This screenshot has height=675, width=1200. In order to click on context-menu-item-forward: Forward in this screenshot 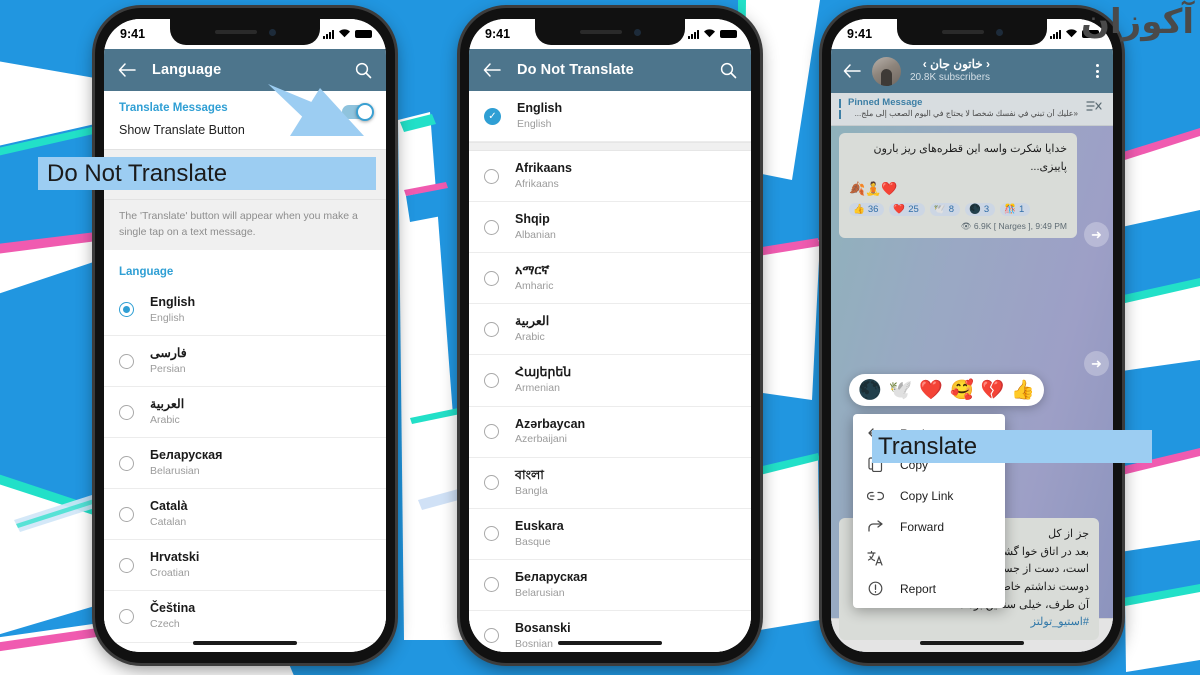, I will do `click(929, 526)`.